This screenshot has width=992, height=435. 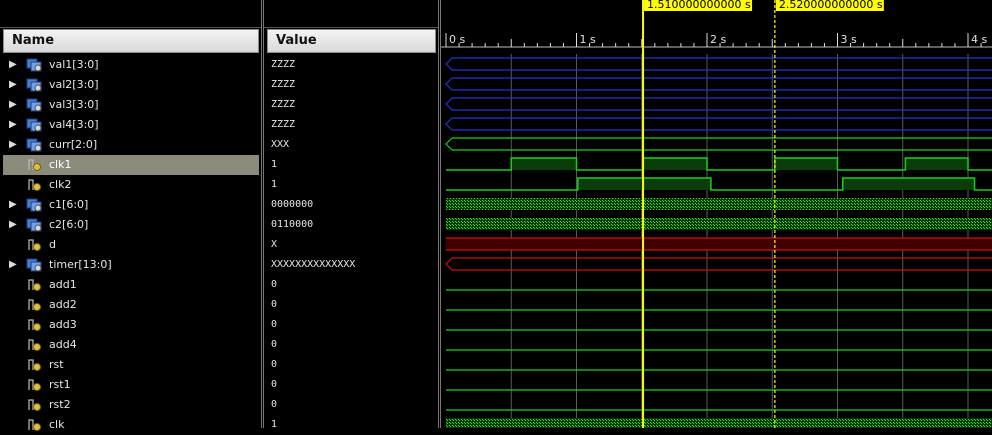 What do you see at coordinates (80, 264) in the screenshot?
I see `signal-name: timer[13:0]` at bounding box center [80, 264].